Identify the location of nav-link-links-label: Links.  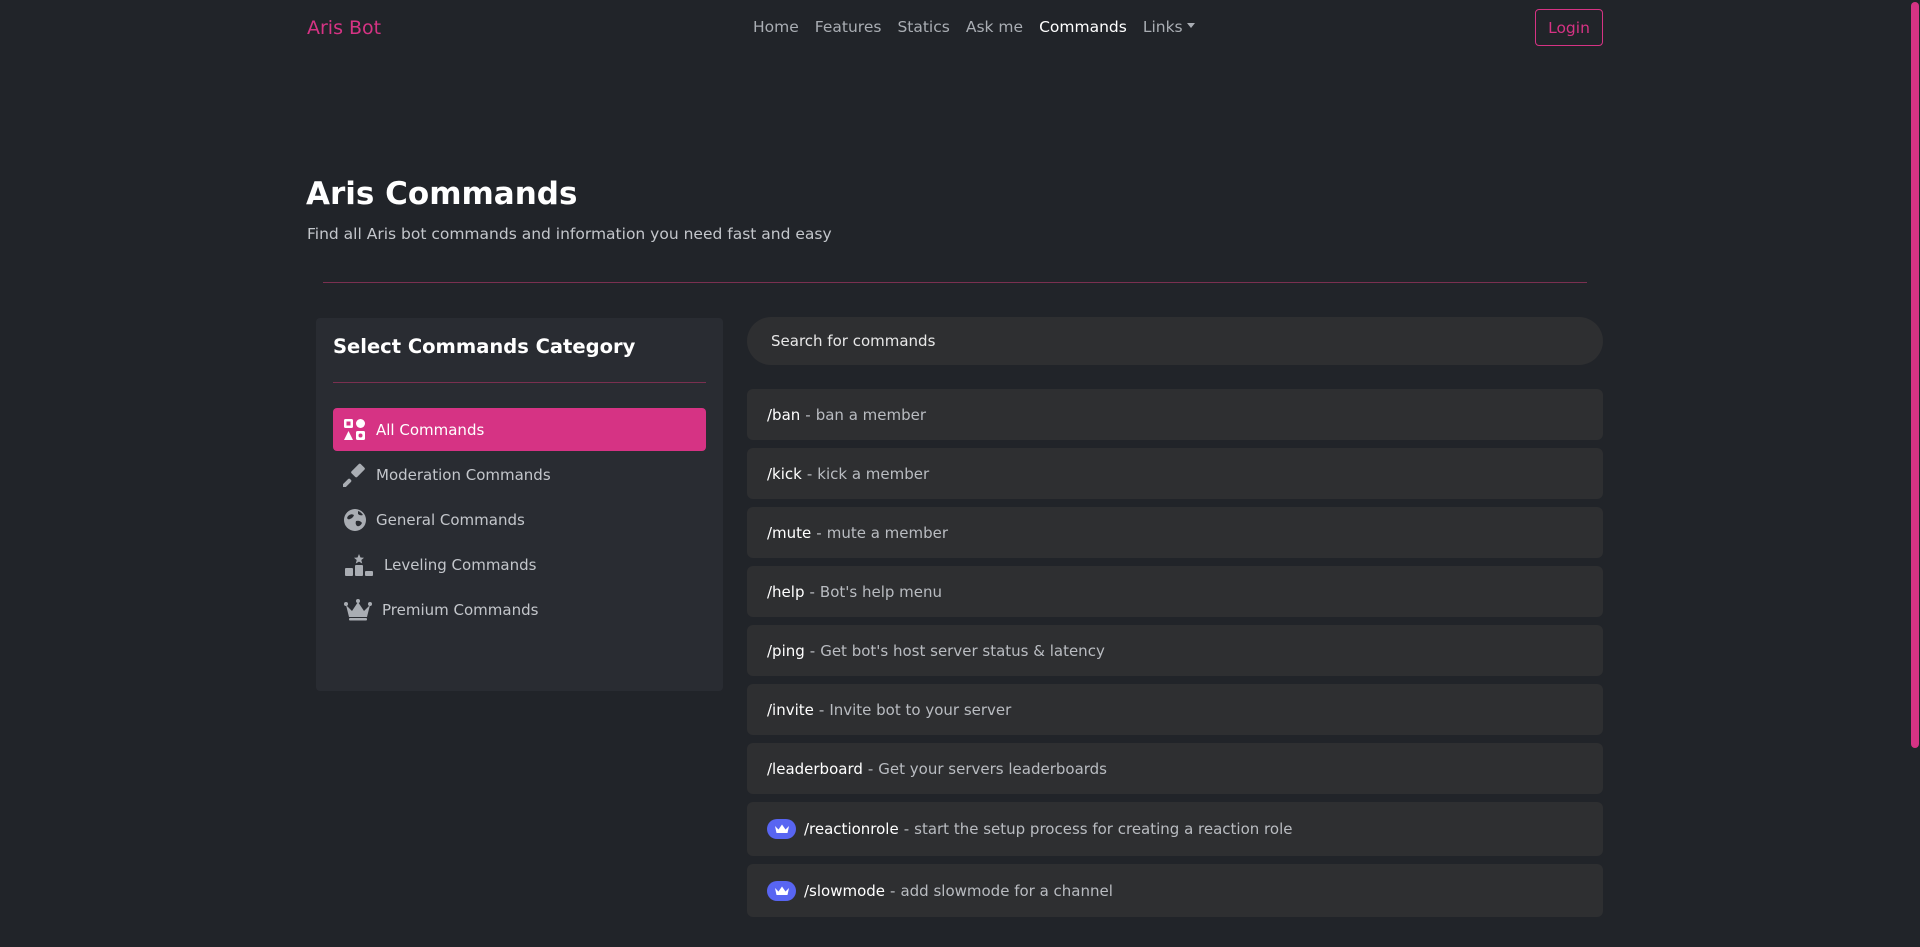
(1162, 27).